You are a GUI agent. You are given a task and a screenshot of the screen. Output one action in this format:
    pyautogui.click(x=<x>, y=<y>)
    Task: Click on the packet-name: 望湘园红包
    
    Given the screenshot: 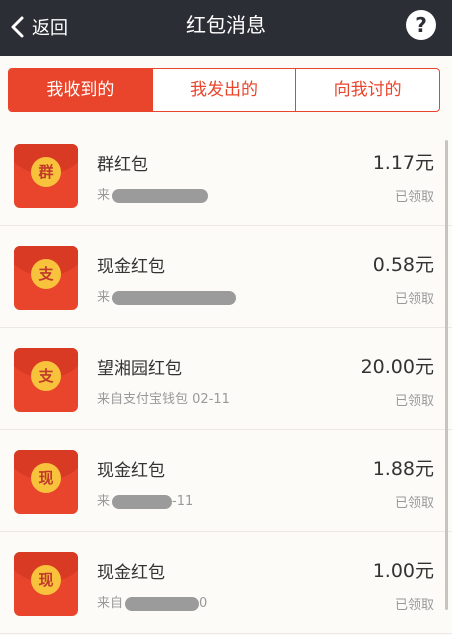 What is the action you would take?
    pyautogui.click(x=139, y=369)
    